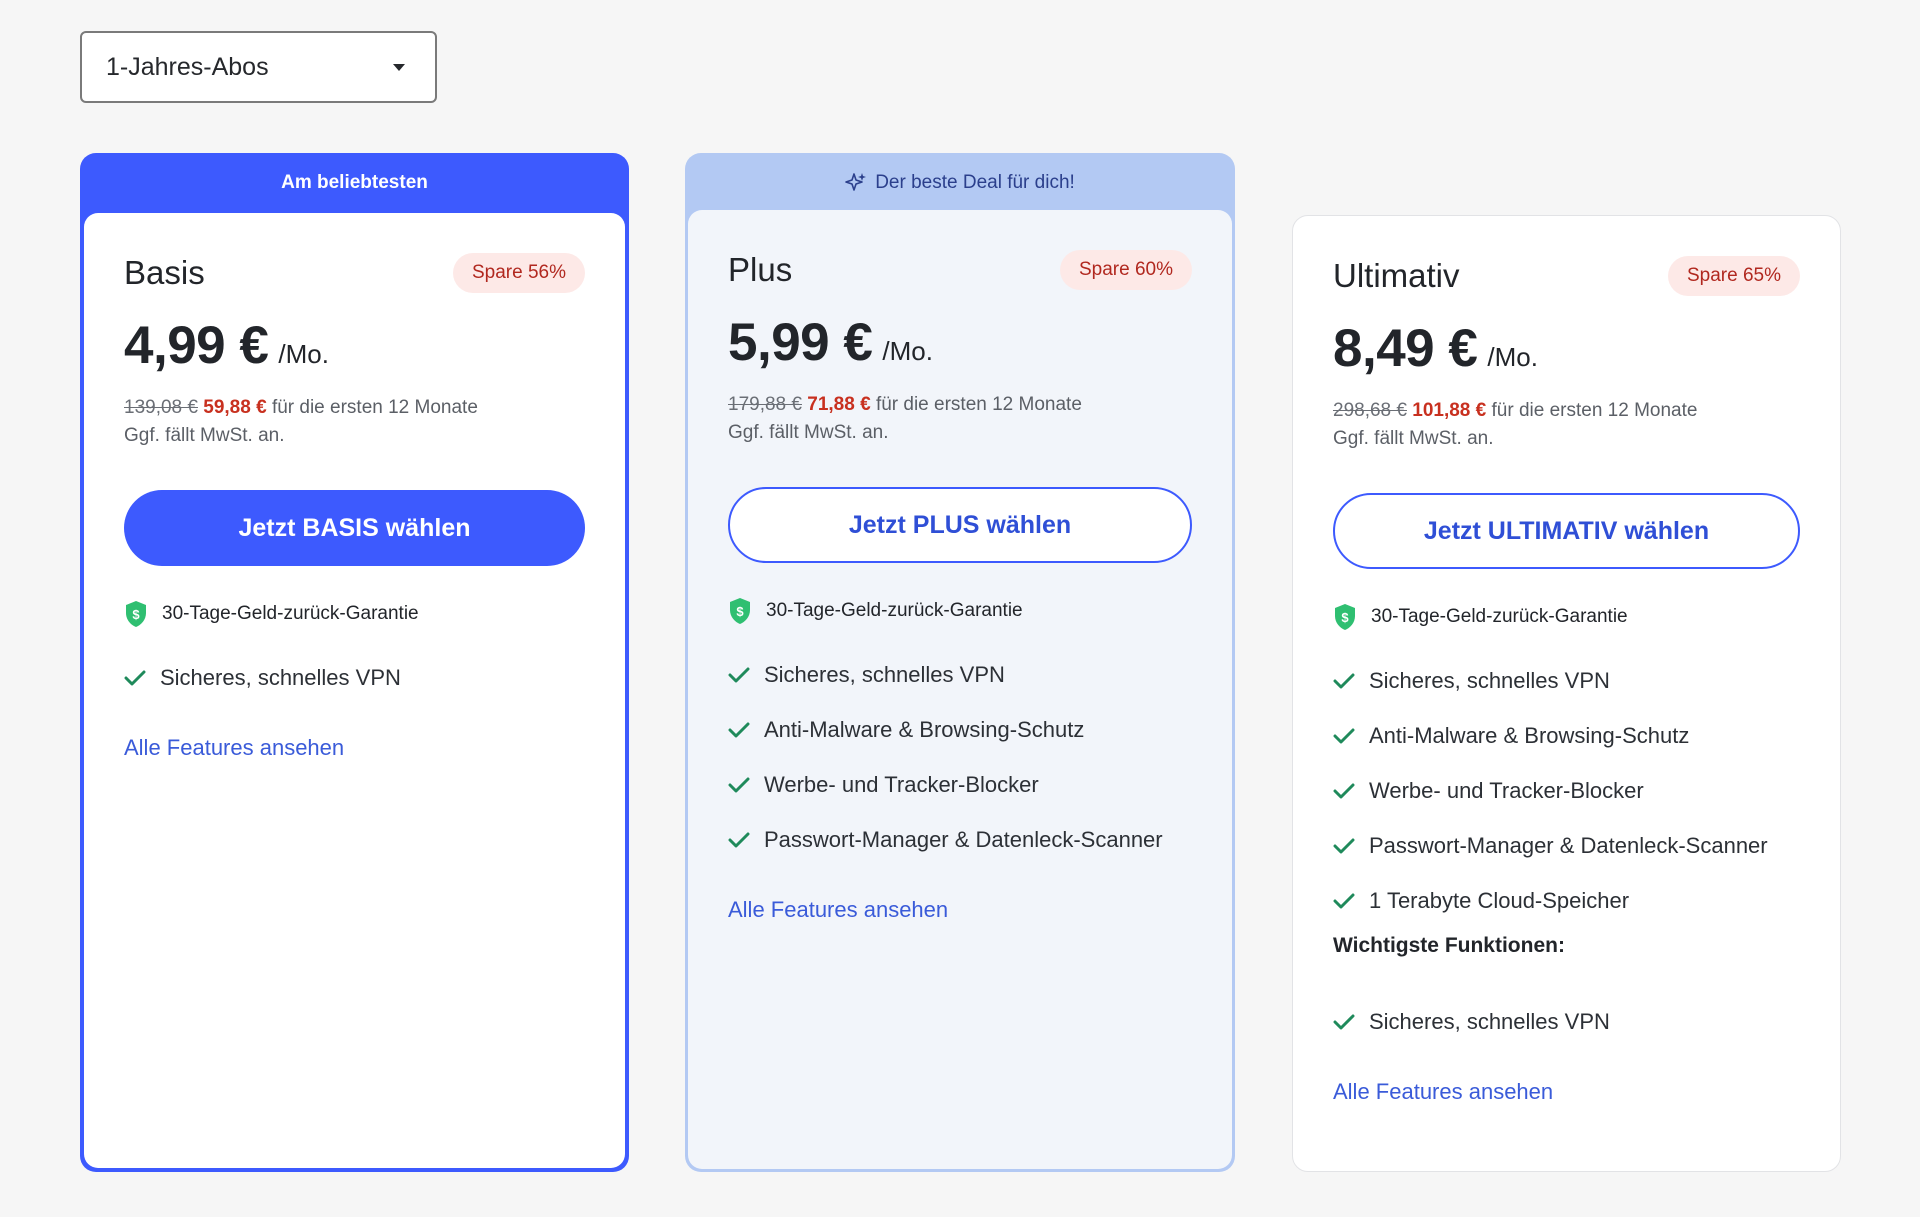  What do you see at coordinates (399, 67) in the screenshot?
I see `chevron-down-icon` at bounding box center [399, 67].